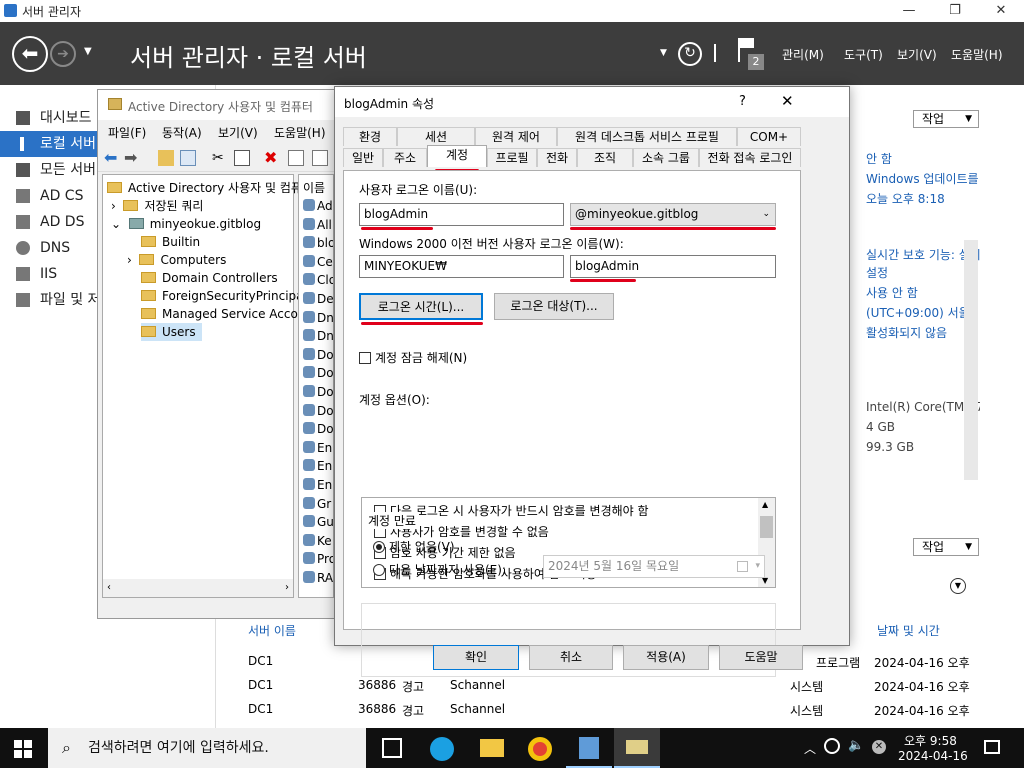 This screenshot has width=1024, height=768. I want to click on list-item: Clo, so click(318, 280).